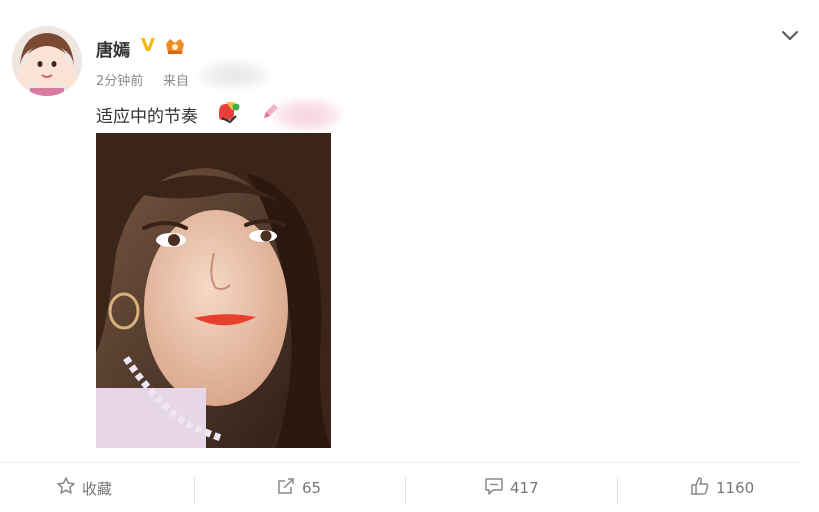  I want to click on comment-count: 417, so click(524, 488).